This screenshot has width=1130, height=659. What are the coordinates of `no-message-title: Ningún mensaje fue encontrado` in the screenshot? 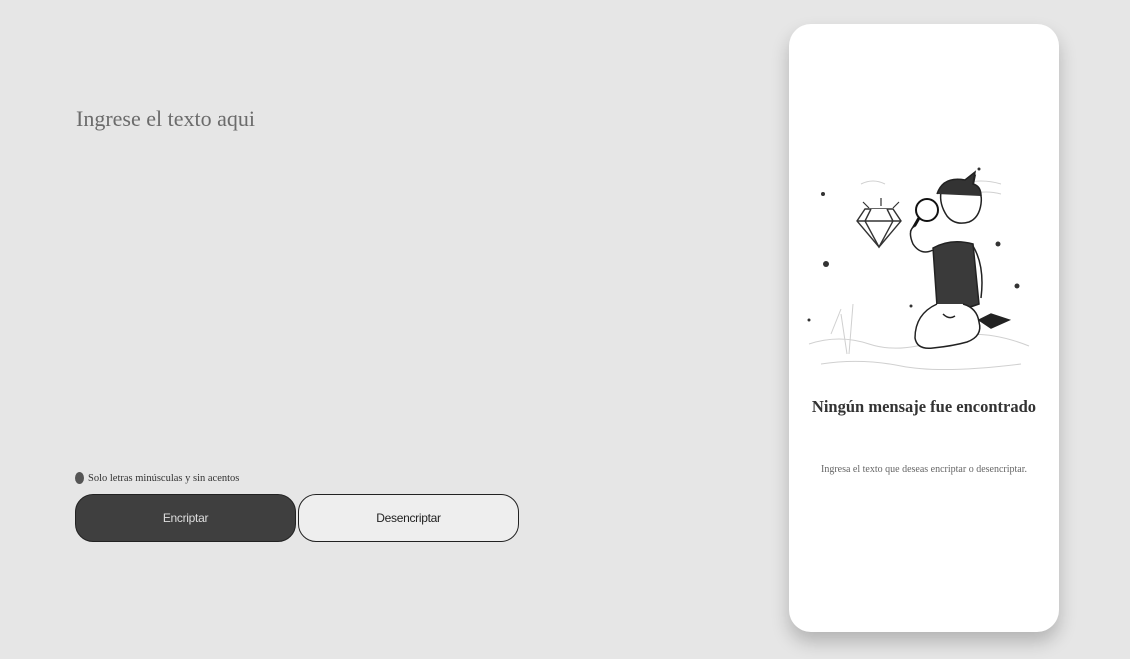 It's located at (924, 406).